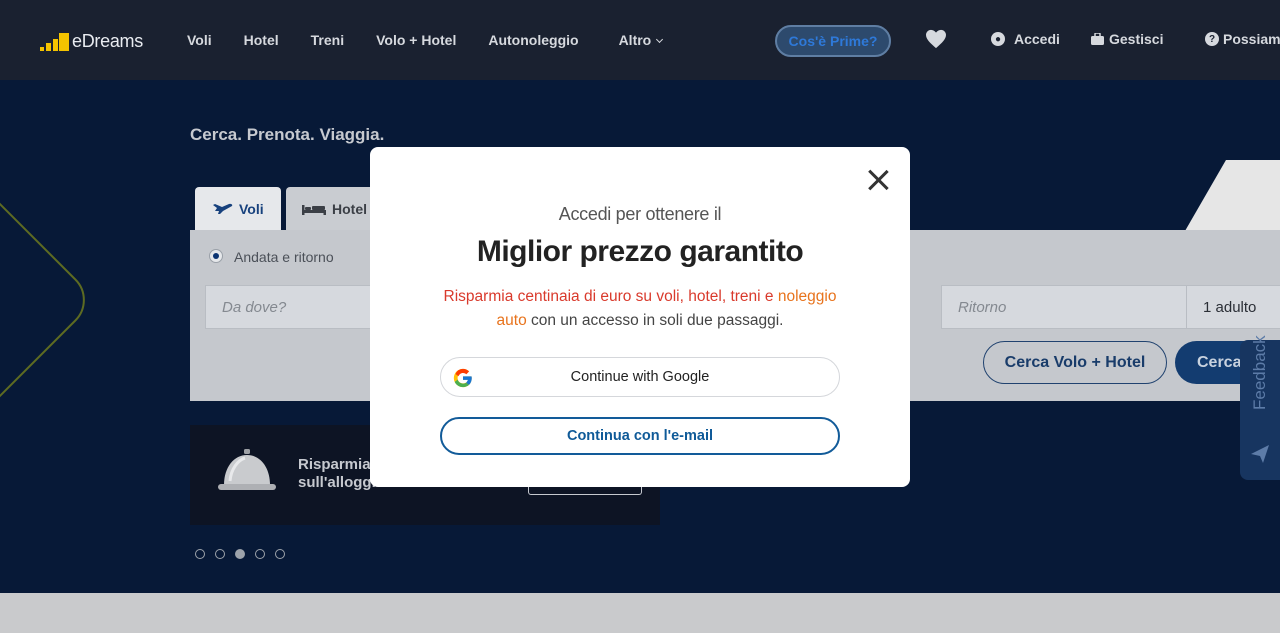  I want to click on manage-link: Gestisci, so click(1127, 39).